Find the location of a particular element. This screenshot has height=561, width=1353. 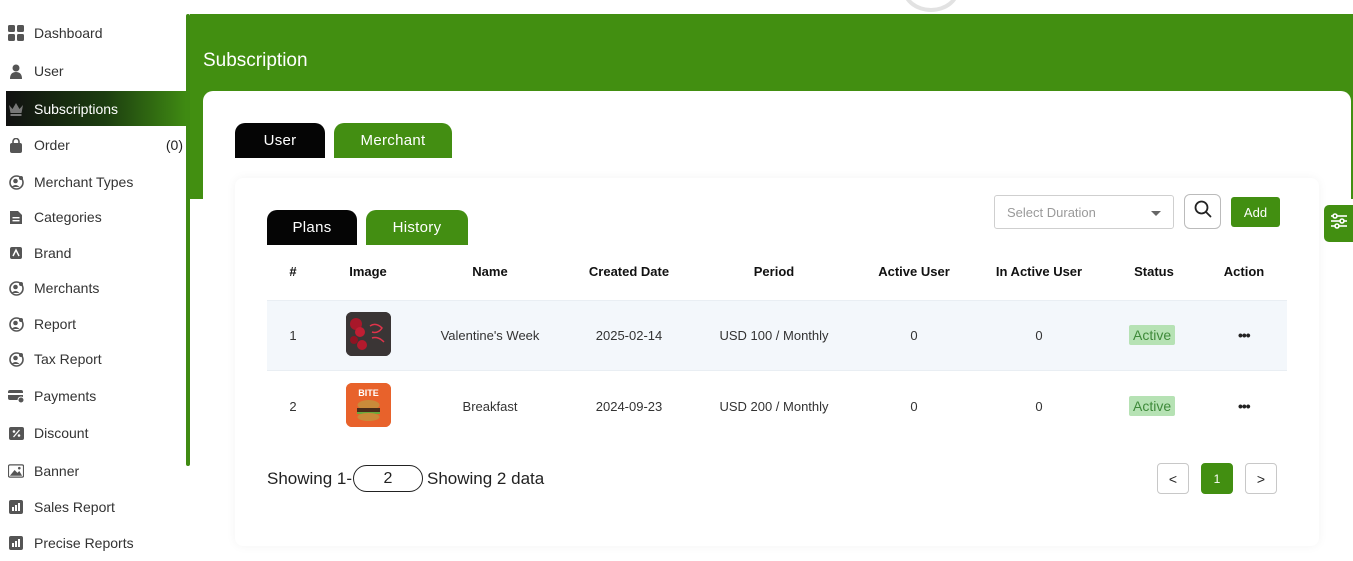

settings-toggle is located at coordinates (1338, 223).